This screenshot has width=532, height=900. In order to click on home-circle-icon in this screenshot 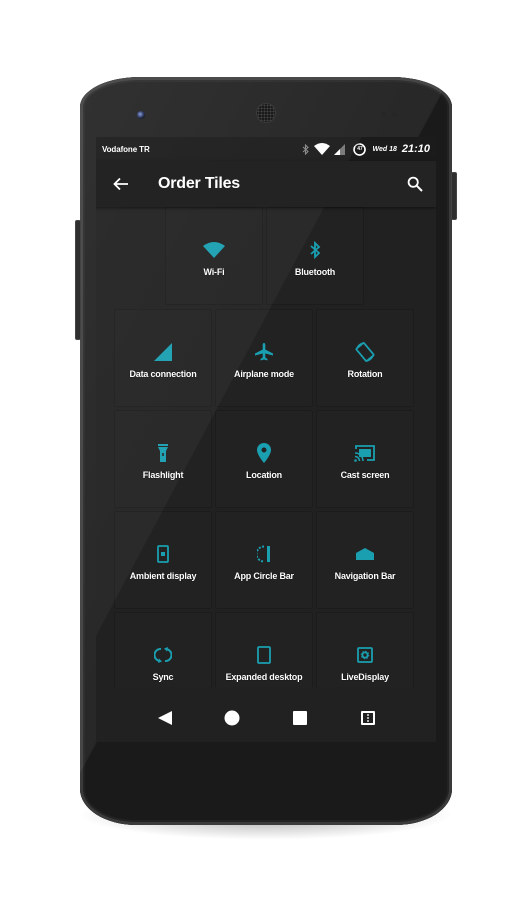, I will do `click(232, 718)`.